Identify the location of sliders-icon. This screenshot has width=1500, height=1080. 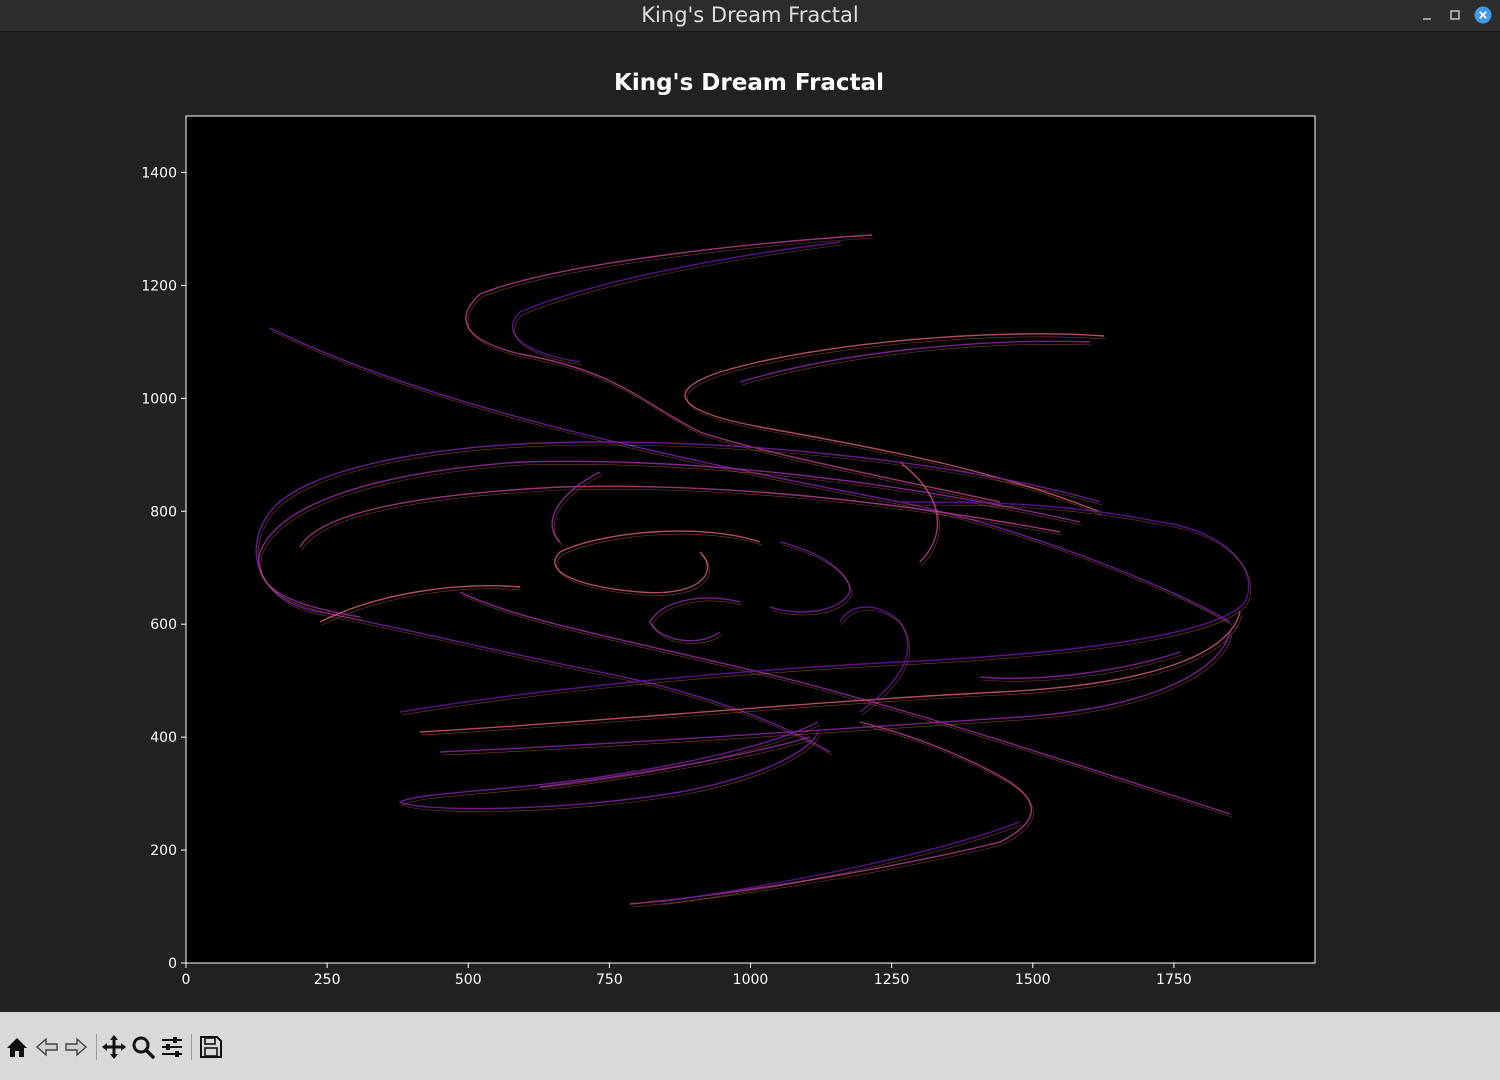
(172, 1047).